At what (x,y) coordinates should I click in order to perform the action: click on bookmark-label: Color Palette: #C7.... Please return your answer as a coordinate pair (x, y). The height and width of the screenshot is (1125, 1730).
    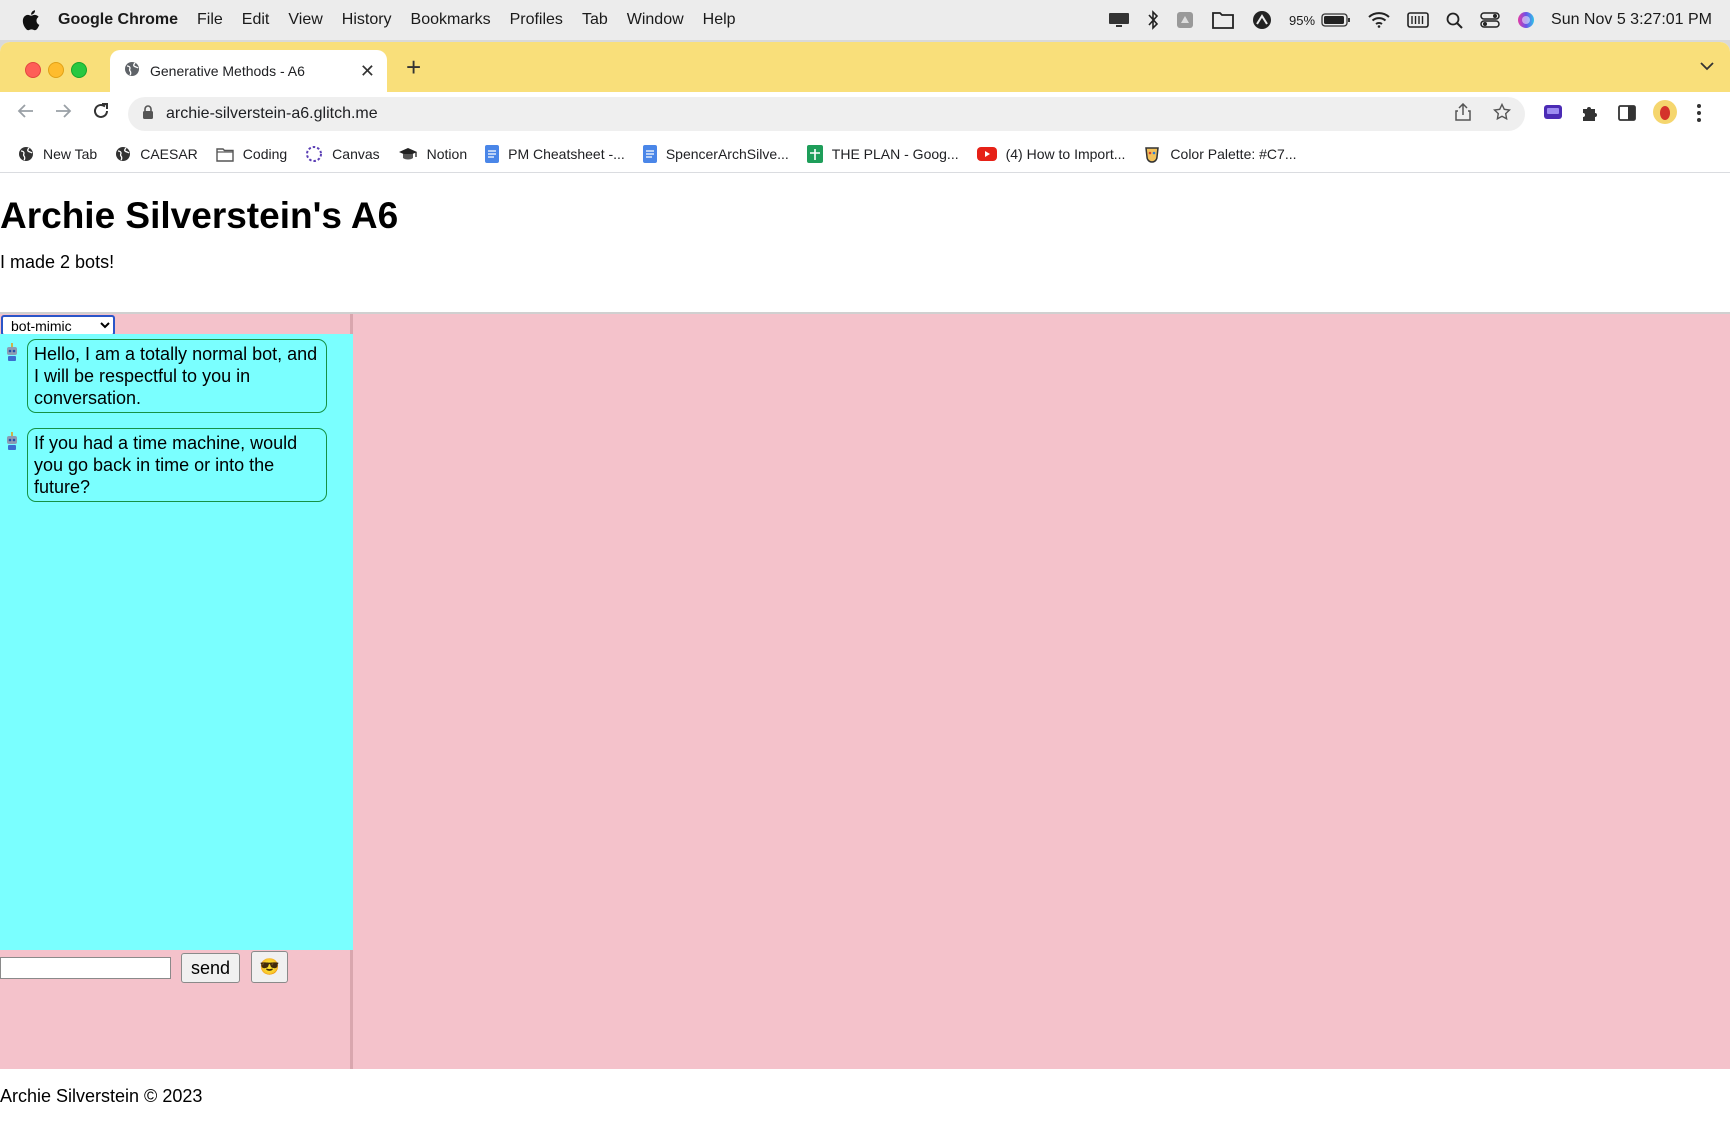
    Looking at the image, I should click on (1233, 154).